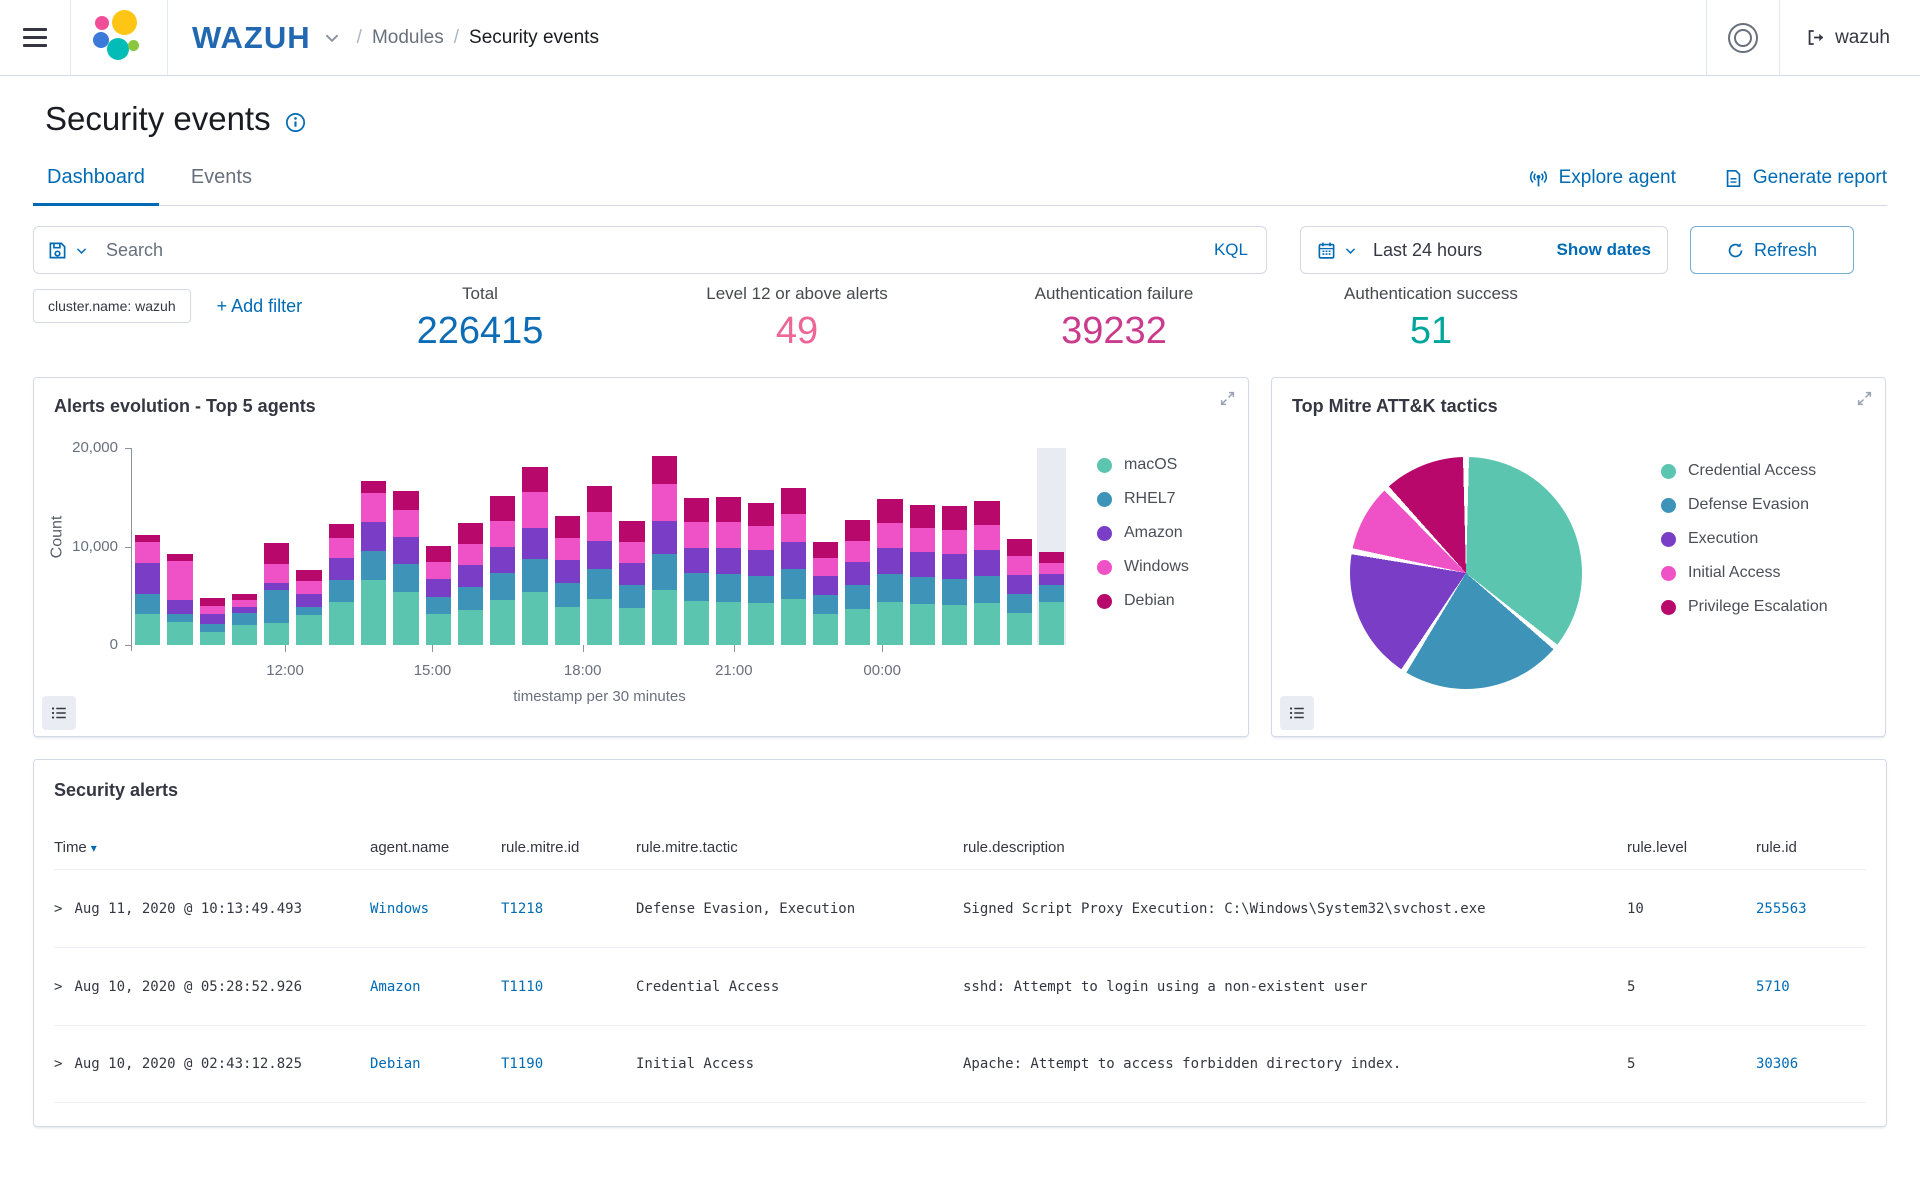  Describe the element at coordinates (1811, 847) in the screenshot. I see `column-header-rule-id: rule.id` at that location.